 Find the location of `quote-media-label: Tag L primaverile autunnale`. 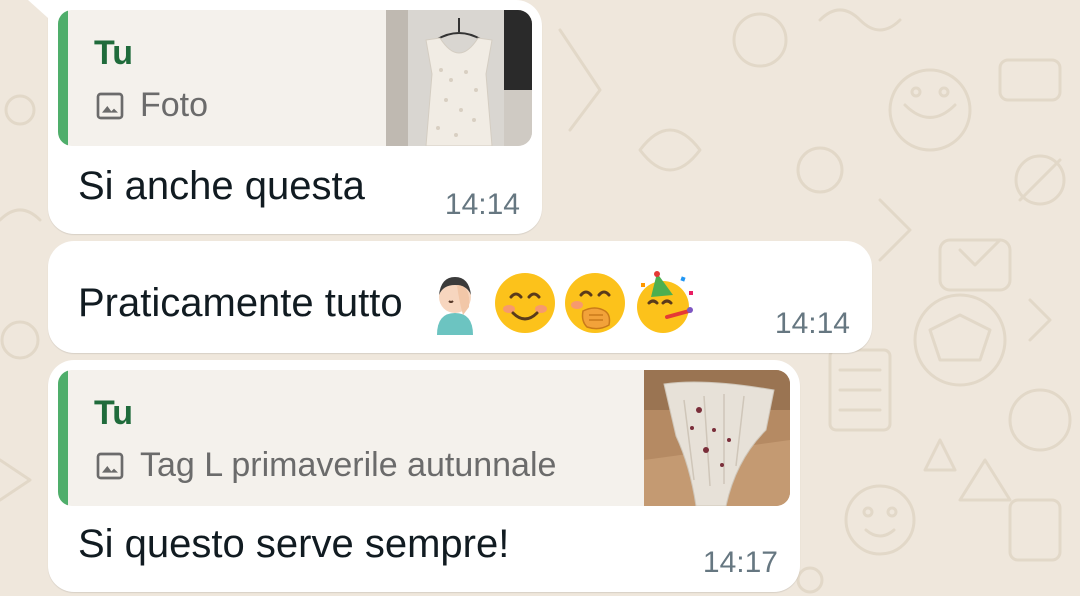

quote-media-label: Tag L primaverile autunnale is located at coordinates (325, 465).